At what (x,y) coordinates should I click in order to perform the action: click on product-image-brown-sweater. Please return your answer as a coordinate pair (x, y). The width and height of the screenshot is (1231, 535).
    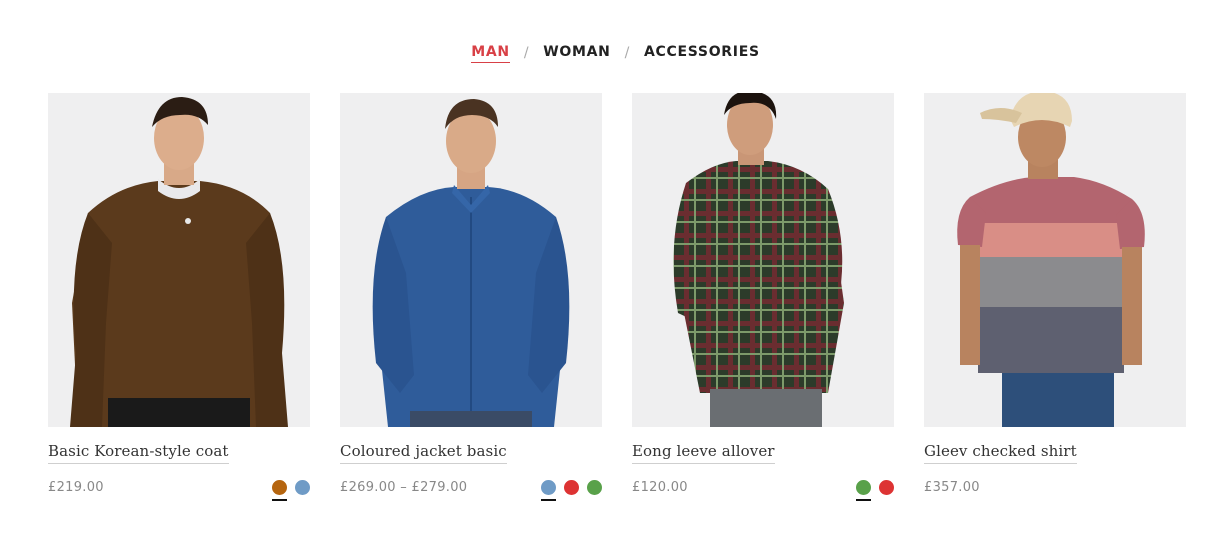
    Looking at the image, I should click on (179, 260).